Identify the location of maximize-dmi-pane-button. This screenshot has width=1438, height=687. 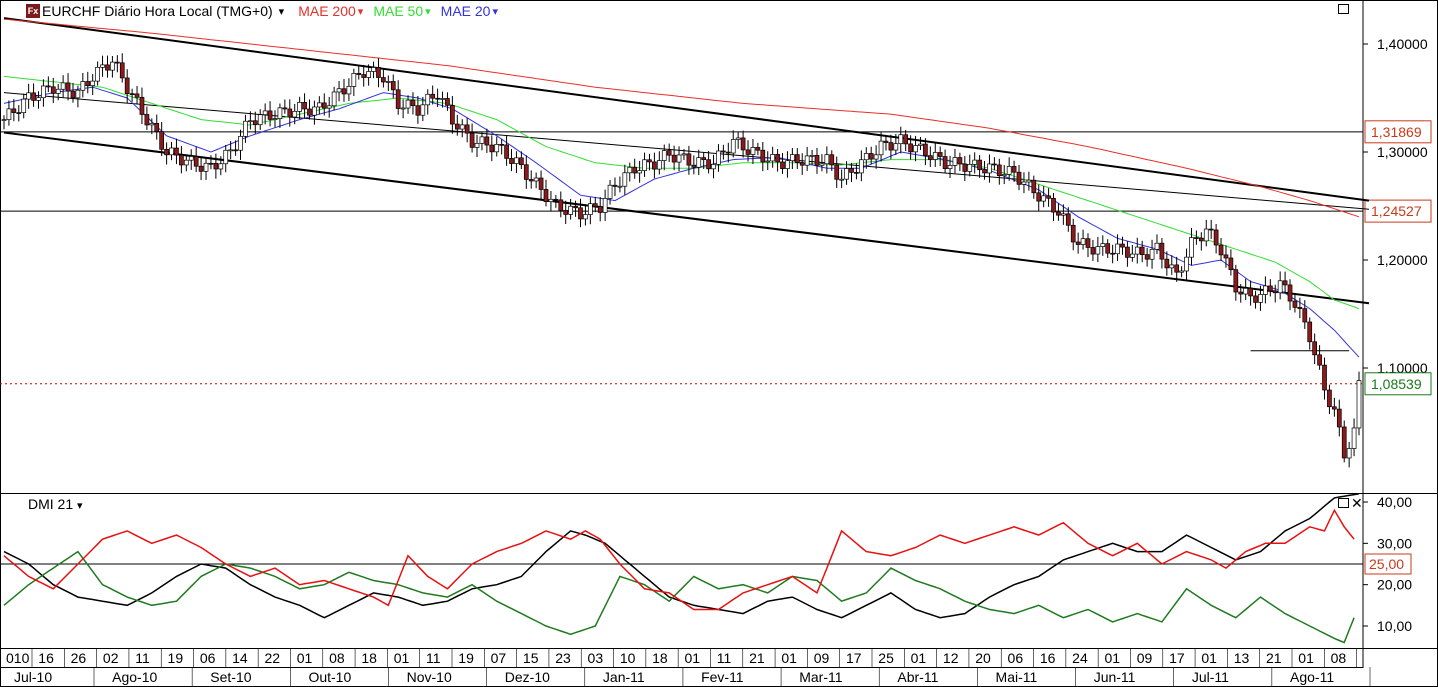
(1343, 503).